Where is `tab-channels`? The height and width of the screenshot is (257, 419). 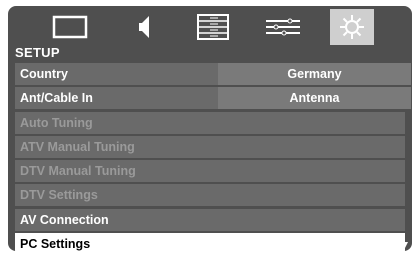 tab-channels is located at coordinates (213, 27).